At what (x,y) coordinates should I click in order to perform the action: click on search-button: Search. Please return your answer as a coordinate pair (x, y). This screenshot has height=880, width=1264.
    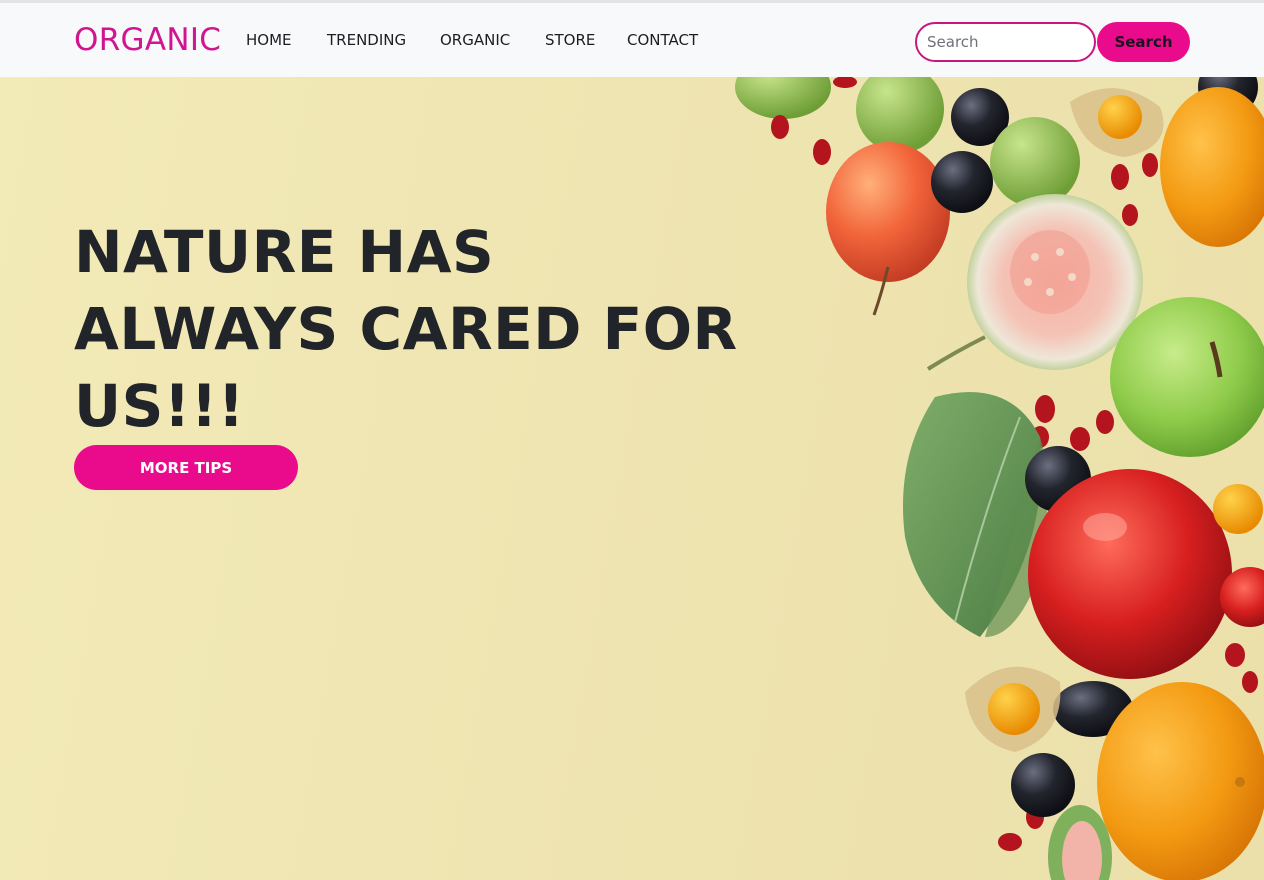
    Looking at the image, I should click on (1143, 42).